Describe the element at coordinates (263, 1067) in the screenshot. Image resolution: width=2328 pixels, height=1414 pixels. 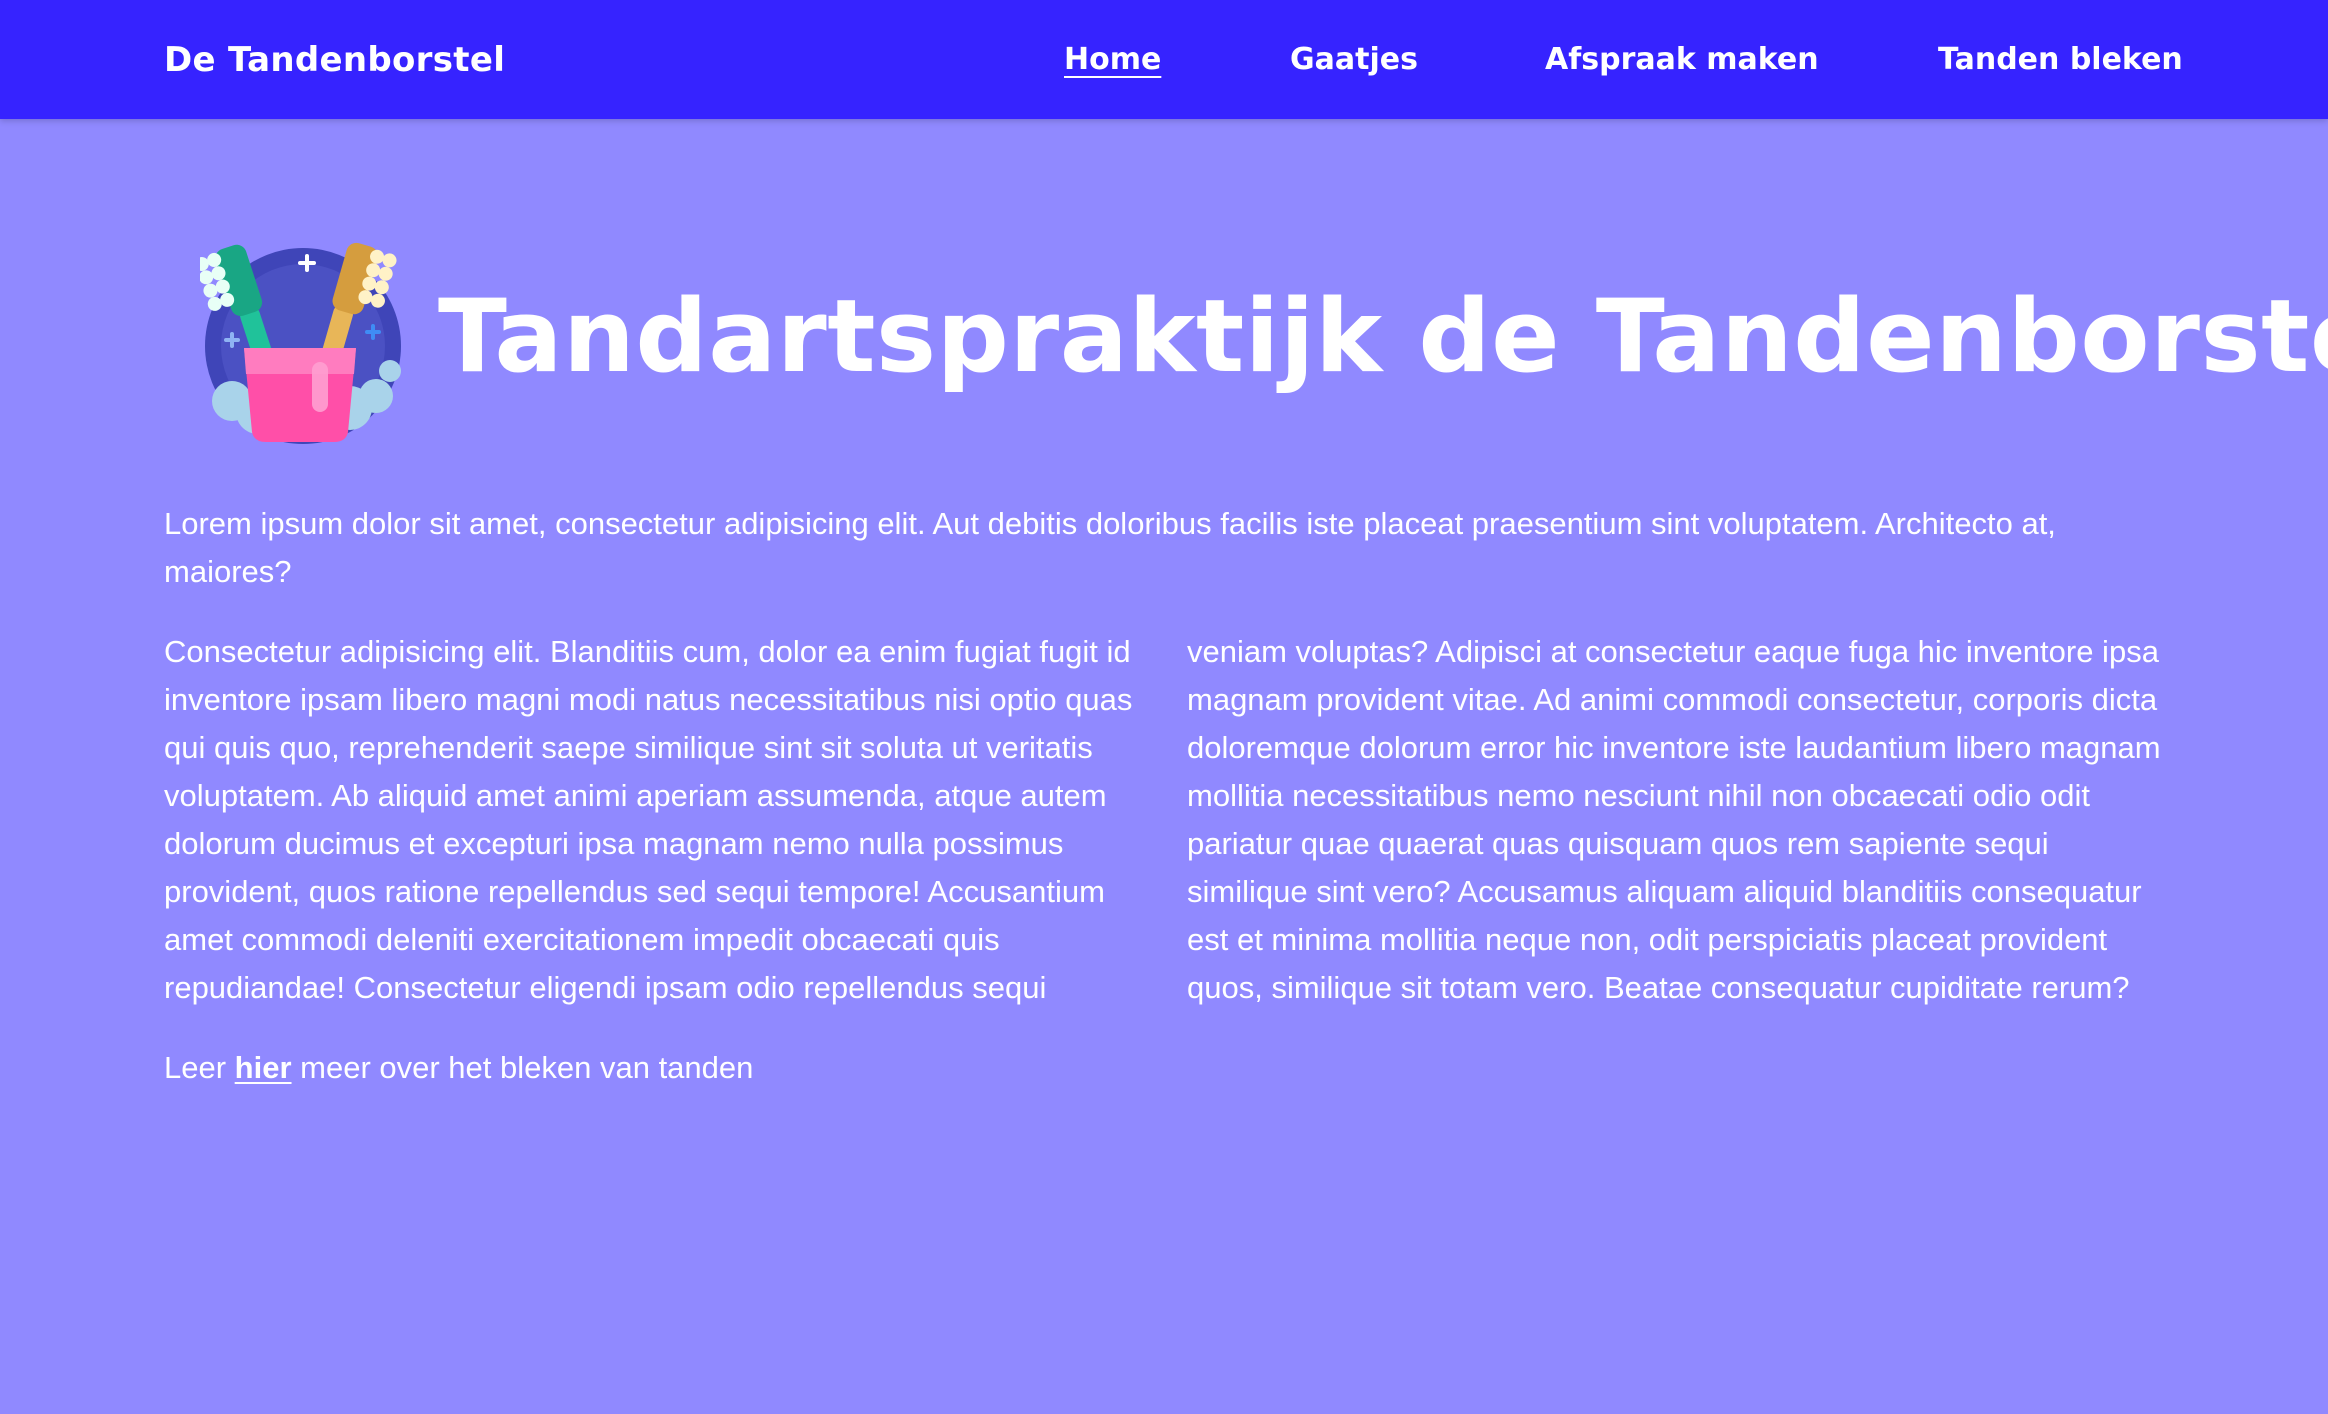
I see `whitening-link: hier` at that location.